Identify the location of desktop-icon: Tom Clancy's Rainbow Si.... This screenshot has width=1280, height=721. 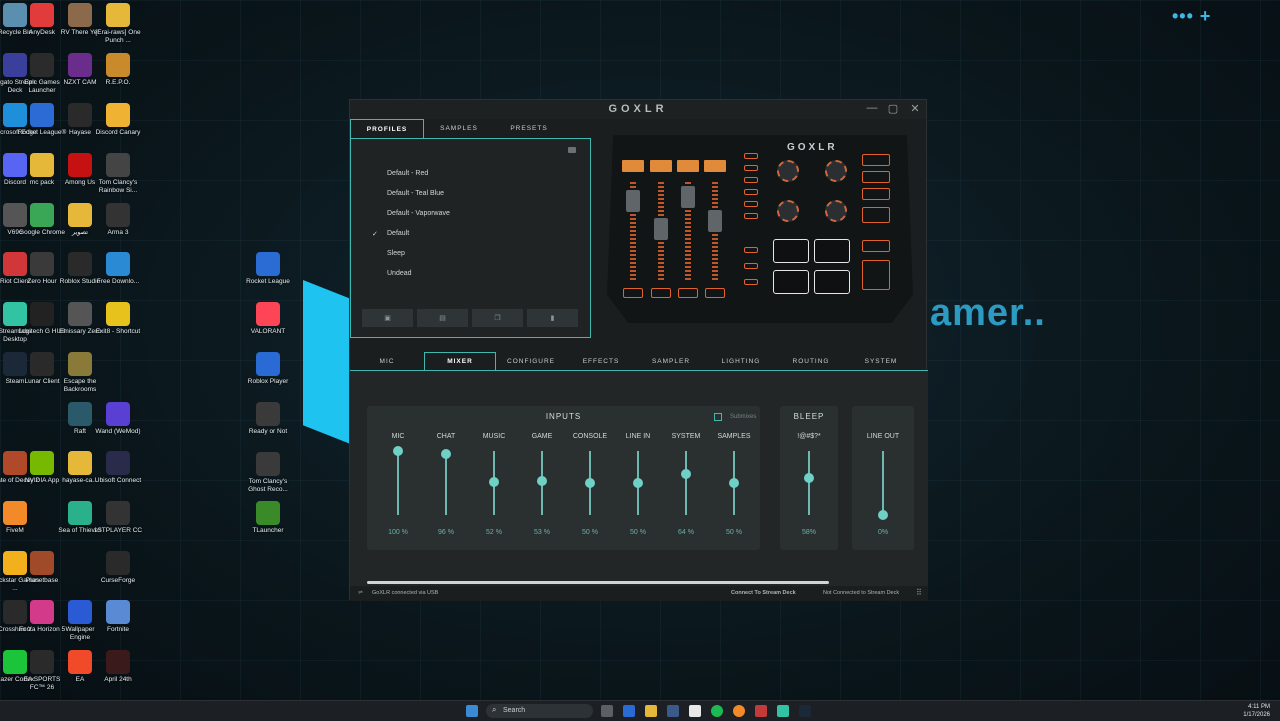
(118, 173).